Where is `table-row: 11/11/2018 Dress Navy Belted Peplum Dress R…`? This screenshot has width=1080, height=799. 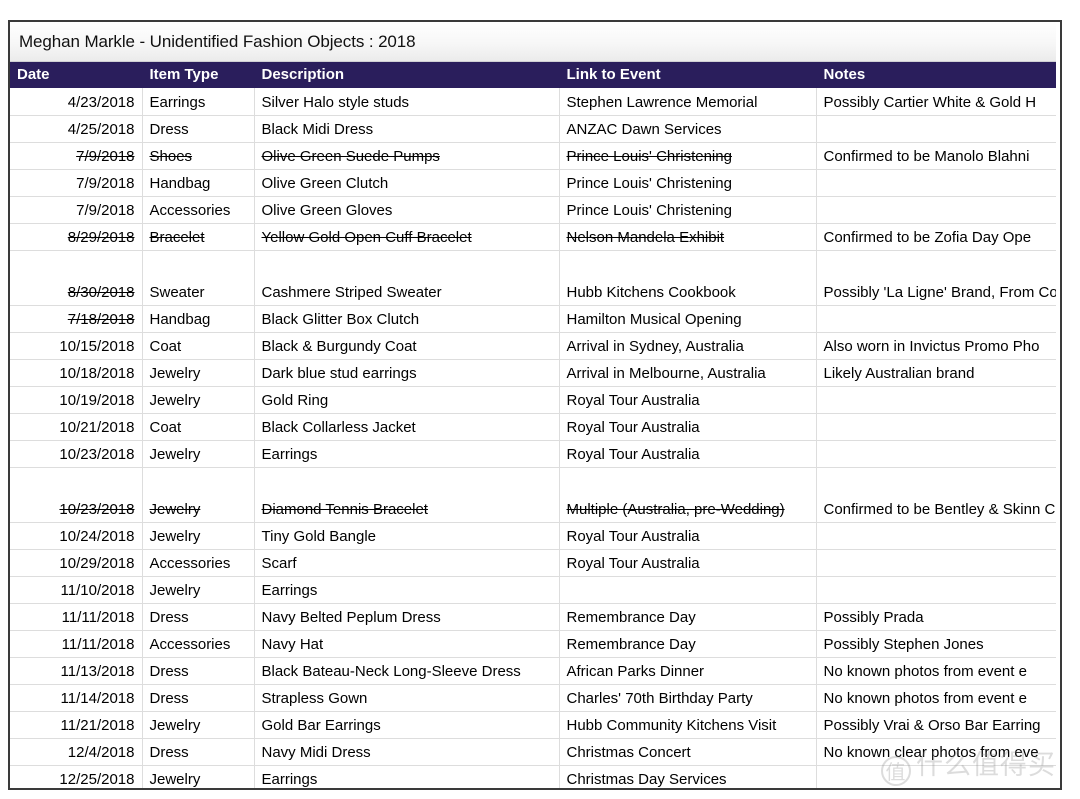 table-row: 11/11/2018 Dress Navy Belted Peplum Dress R… is located at coordinates (533, 617).